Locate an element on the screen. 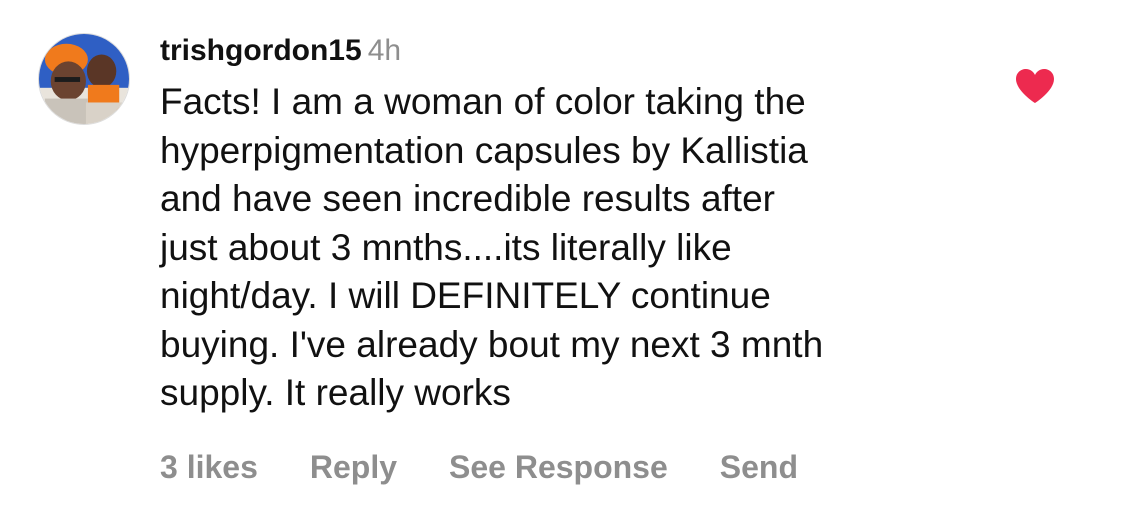  comment-text-line: and have seen incredible results after is located at coordinates (467, 198).